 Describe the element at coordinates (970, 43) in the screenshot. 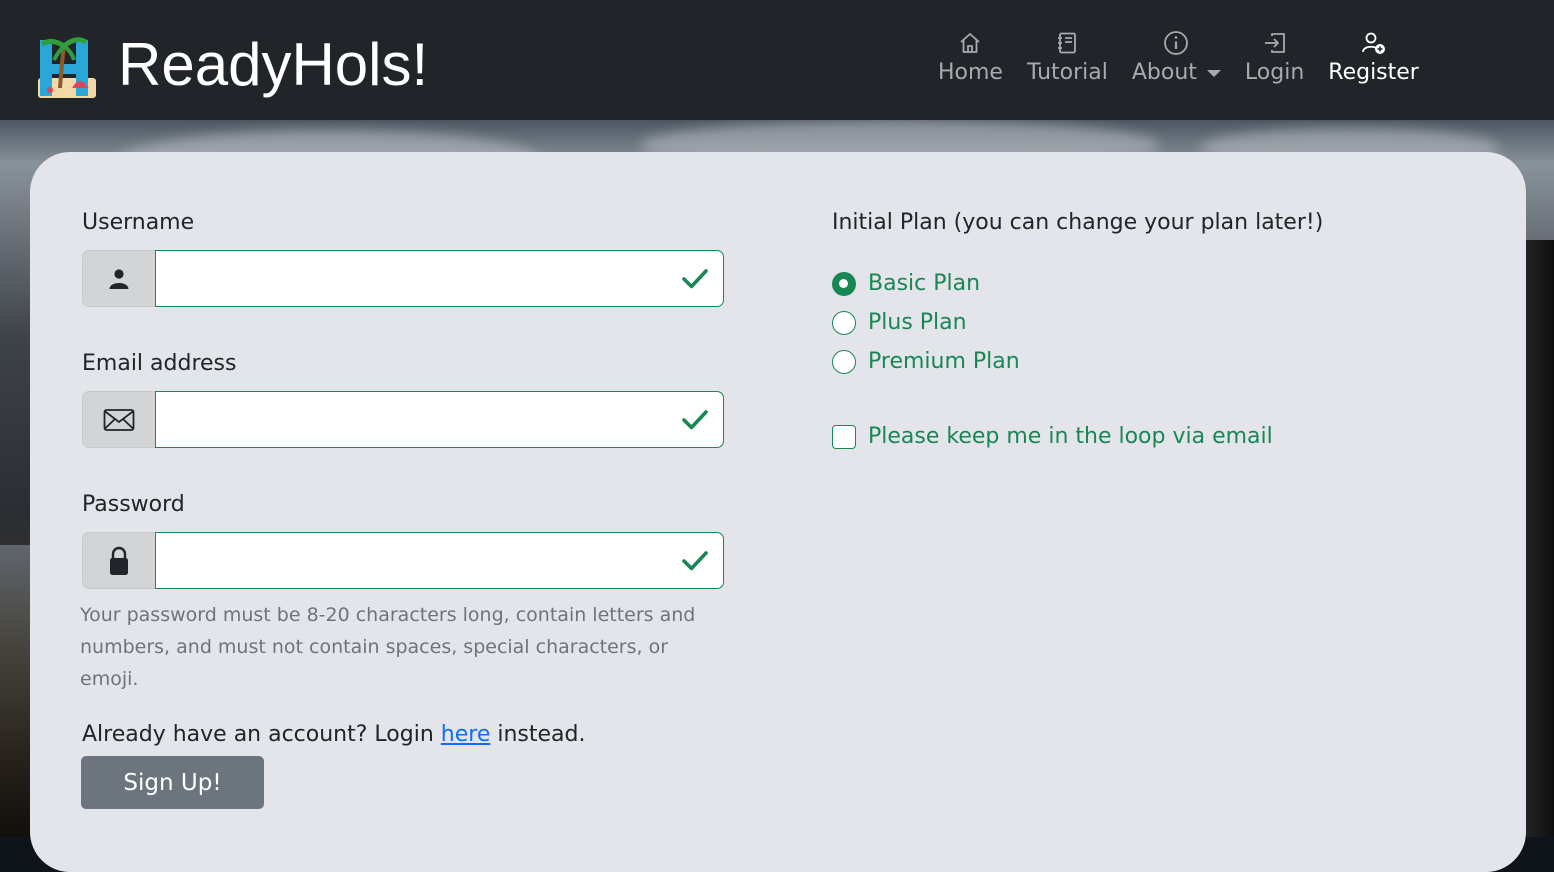

I see `house-icon` at that location.